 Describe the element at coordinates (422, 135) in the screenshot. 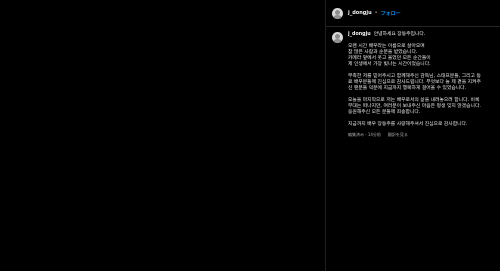

I see `caption-meta: 編集済み · 14分前 翻訳を見る` at that location.